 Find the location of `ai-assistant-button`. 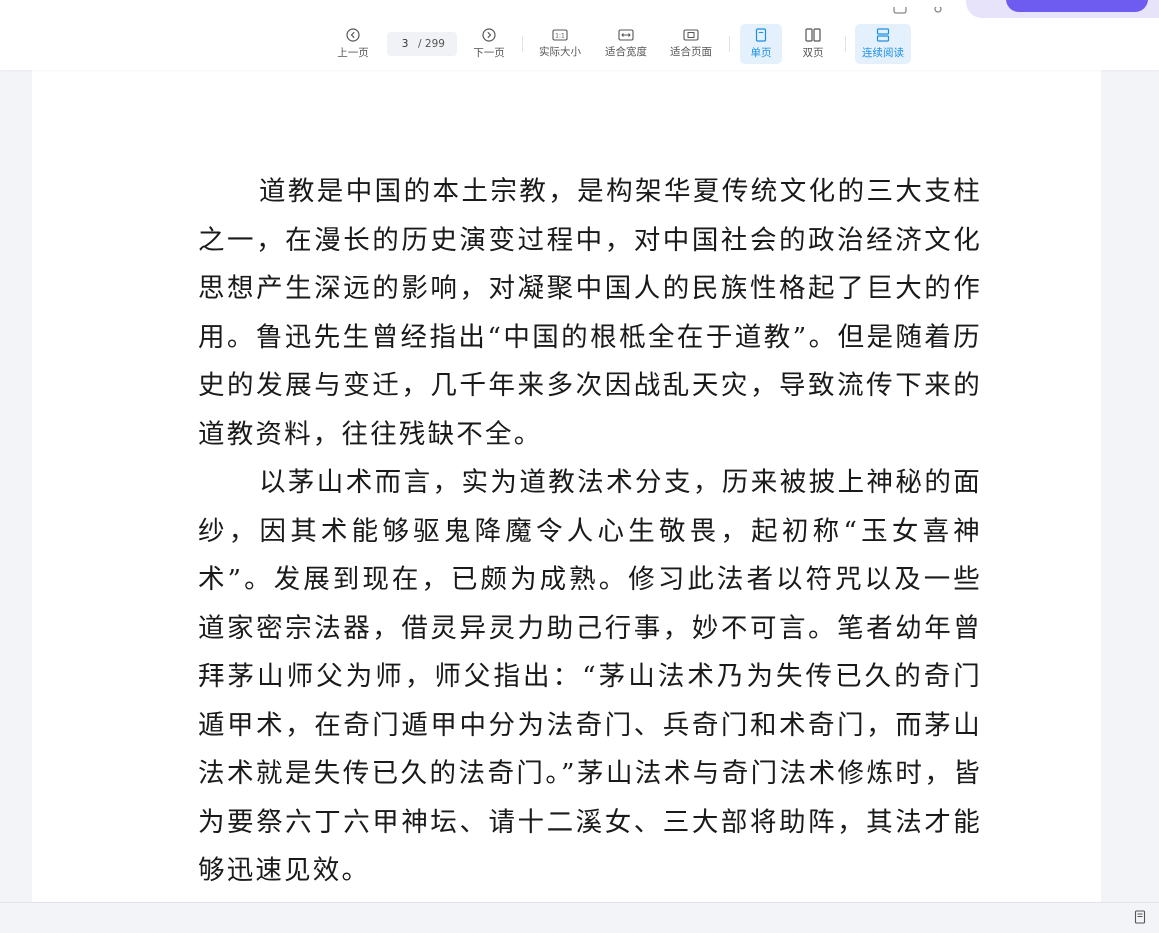

ai-assistant-button is located at coordinates (1077, 6).